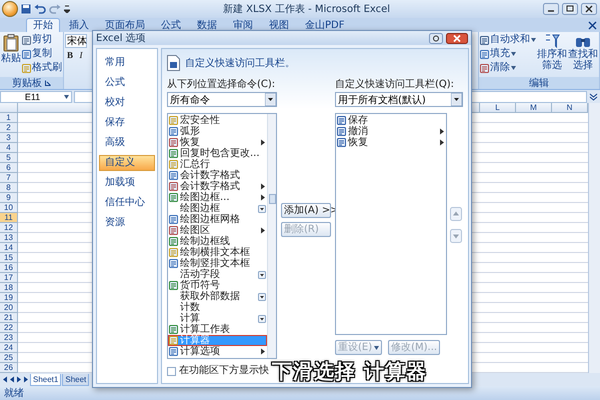 Image resolution: width=600 pixels, height=400 pixels. Describe the element at coordinates (127, 183) in the screenshot. I see `category-item: 加载项` at that location.